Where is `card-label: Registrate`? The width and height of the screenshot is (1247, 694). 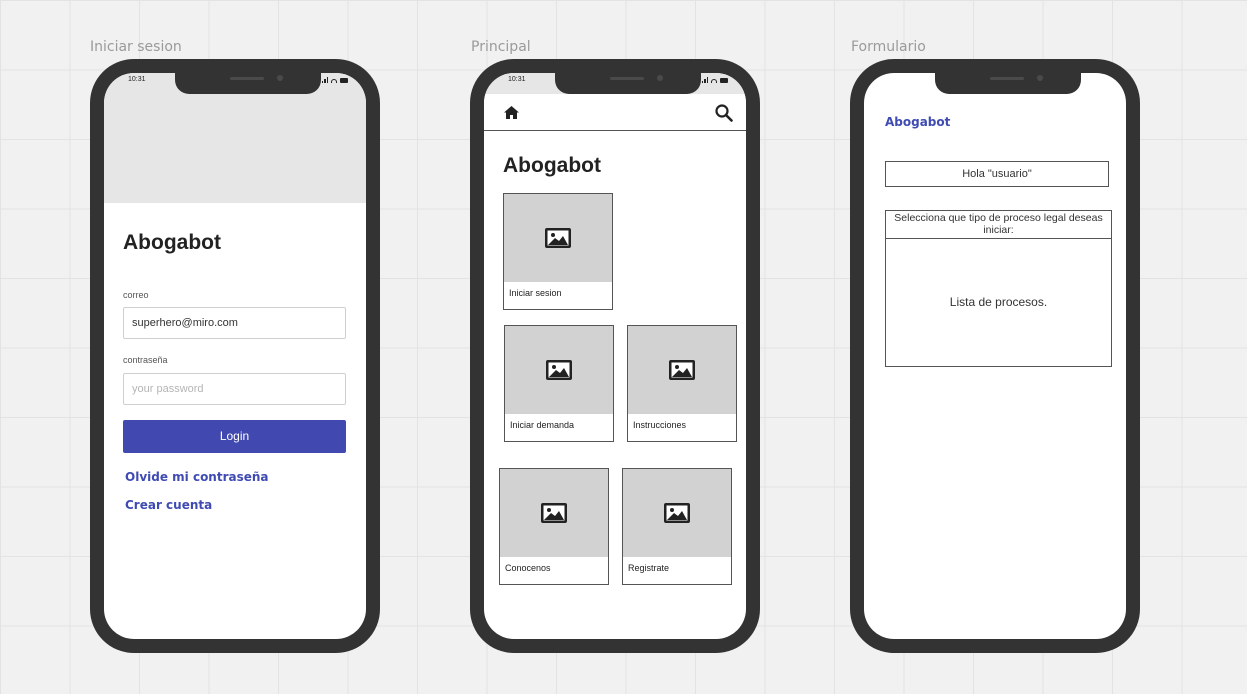
card-label: Registrate is located at coordinates (649, 568).